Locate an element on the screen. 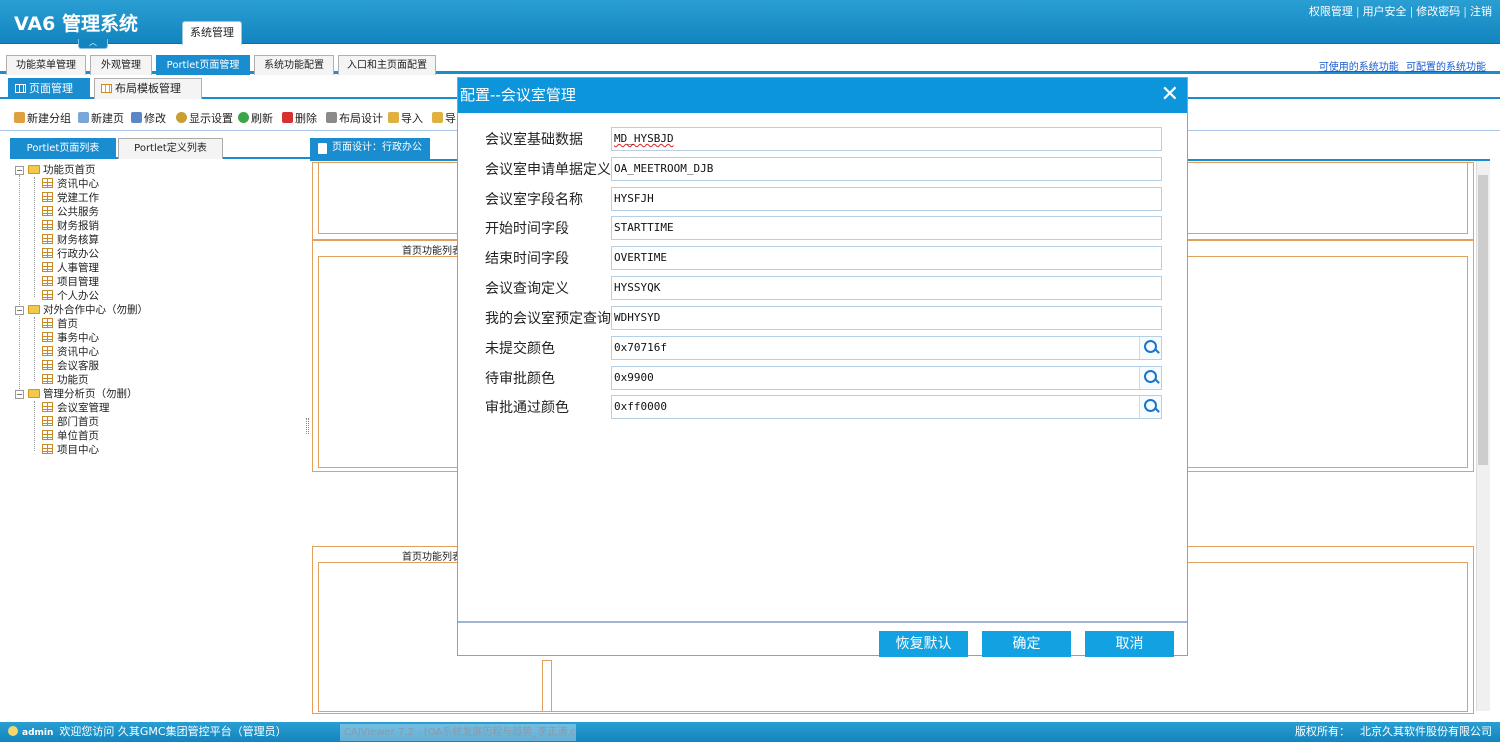  tab-portlet-page-list: Portlet页面列表 is located at coordinates (63, 148).